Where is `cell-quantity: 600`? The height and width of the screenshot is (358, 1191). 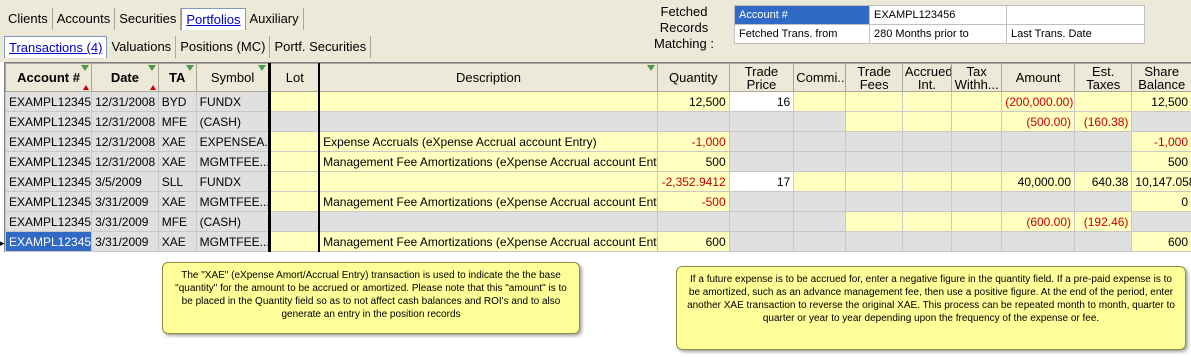
cell-quantity: 600 is located at coordinates (693, 241).